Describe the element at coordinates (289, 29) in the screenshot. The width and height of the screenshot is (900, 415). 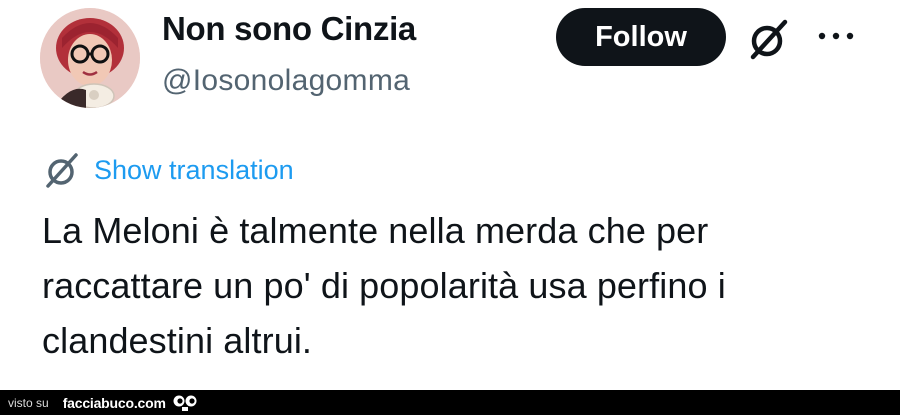
I see `display-name: Non sono Cinzia` at that location.